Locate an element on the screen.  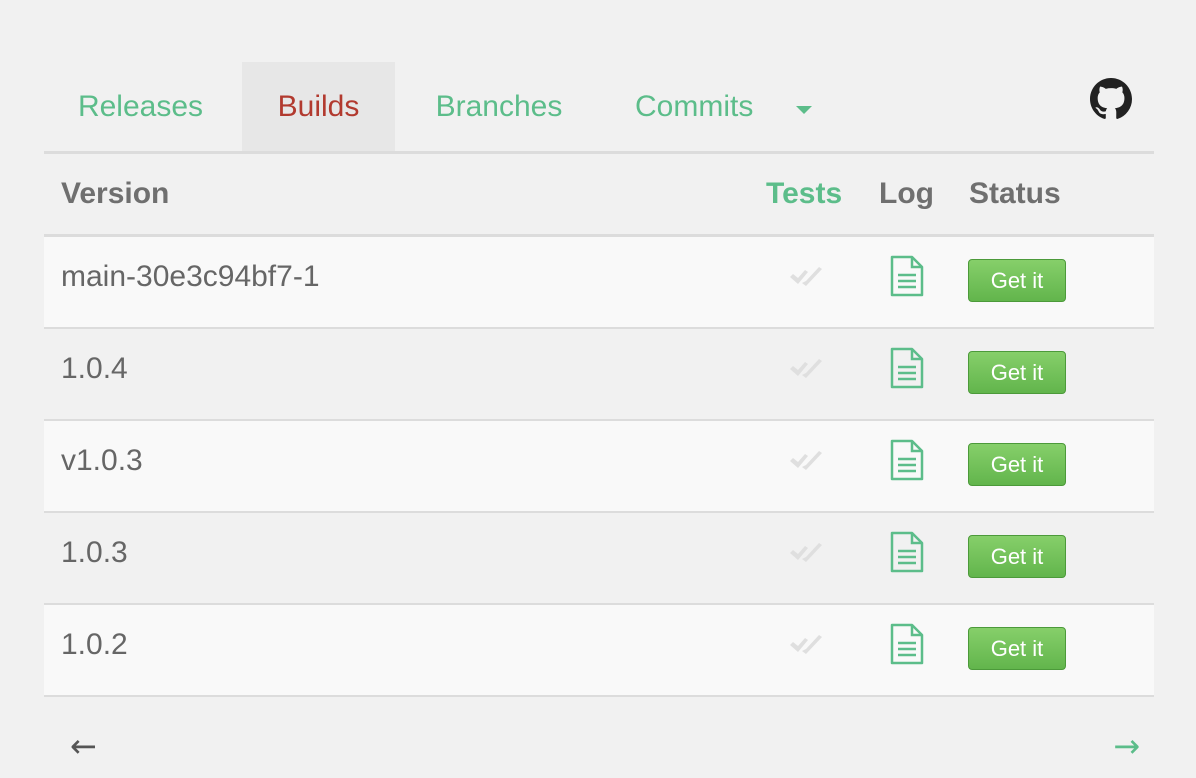
caret-down-icon is located at coordinates (804, 110).